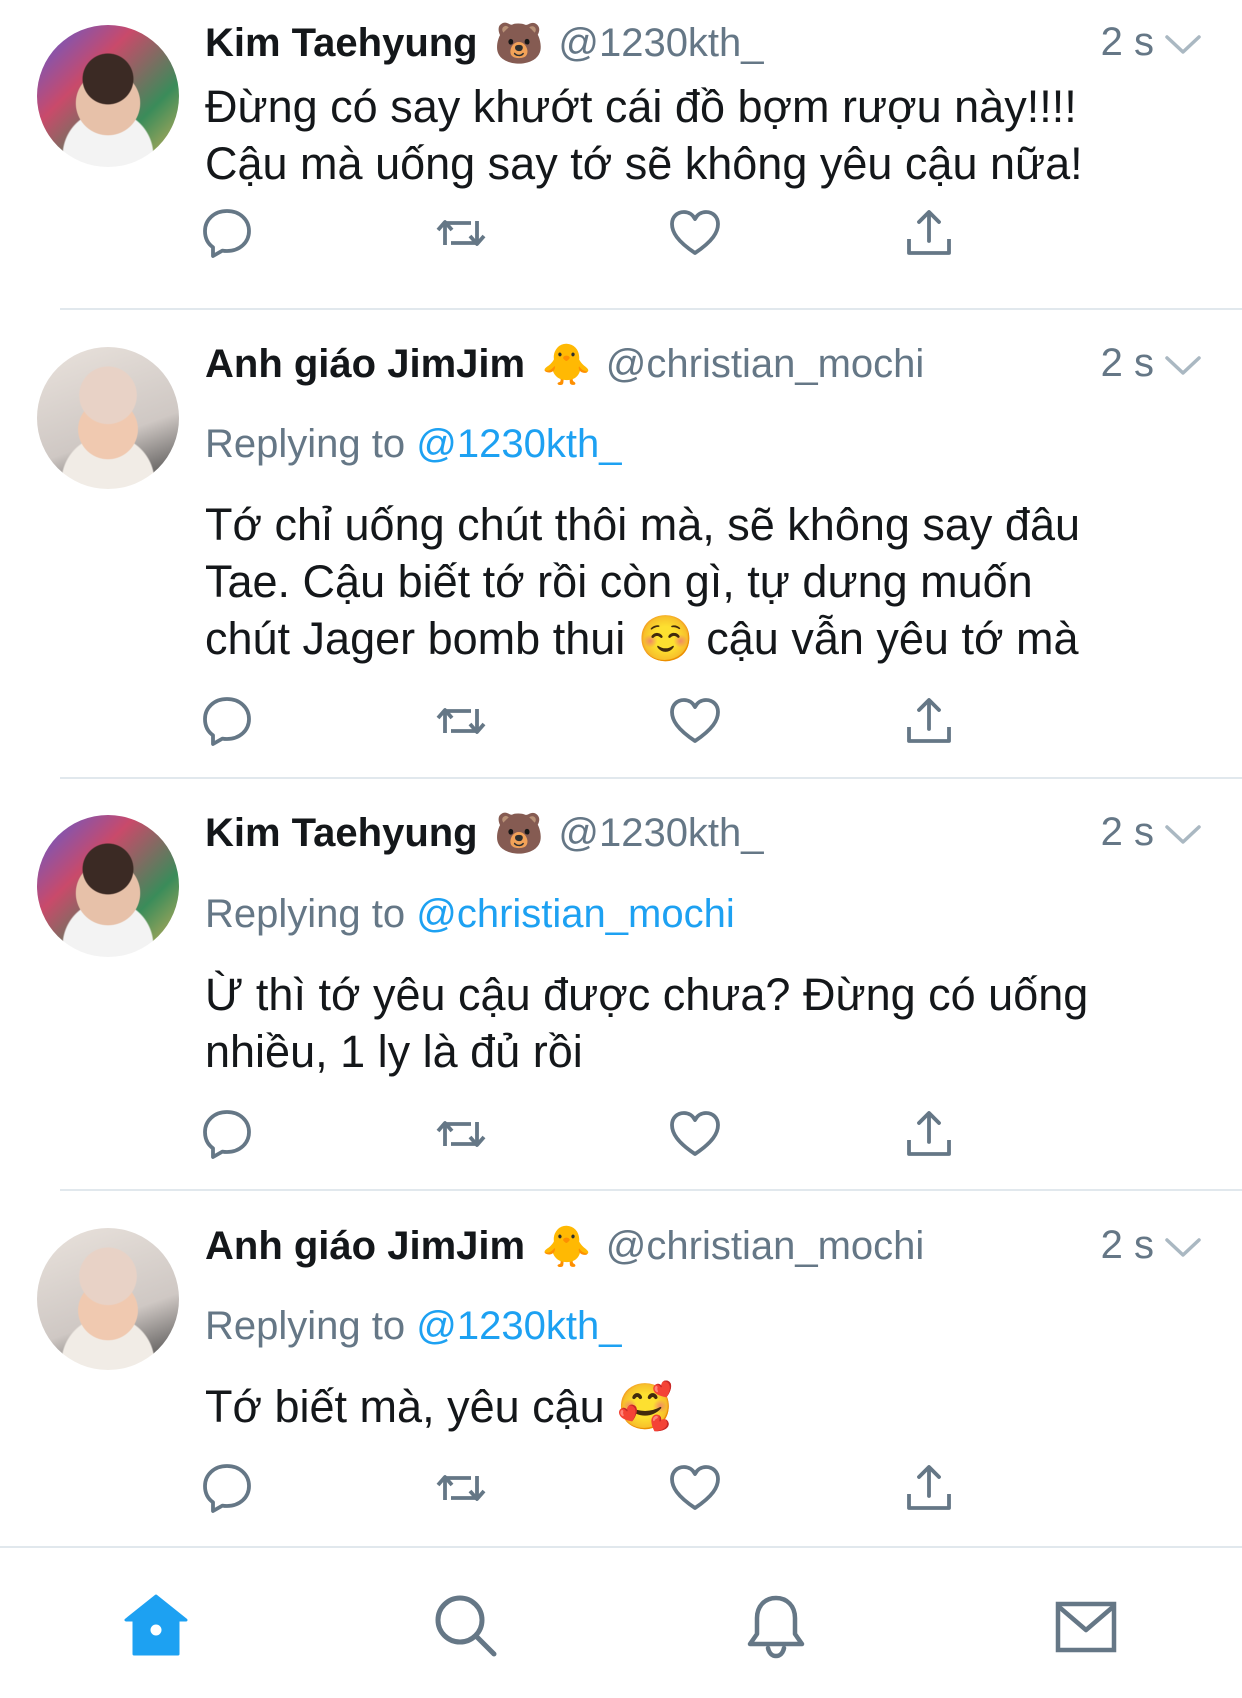  Describe the element at coordinates (647, 994) in the screenshot. I see `tweet-text-line: Ừ thì tớ yêu cậu được chưa? Đừng có uống` at that location.